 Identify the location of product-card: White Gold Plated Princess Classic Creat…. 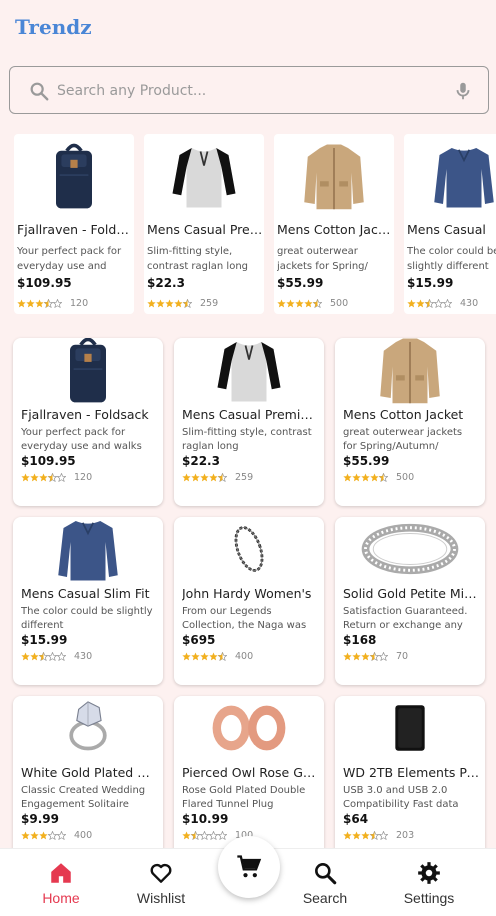
(88, 780).